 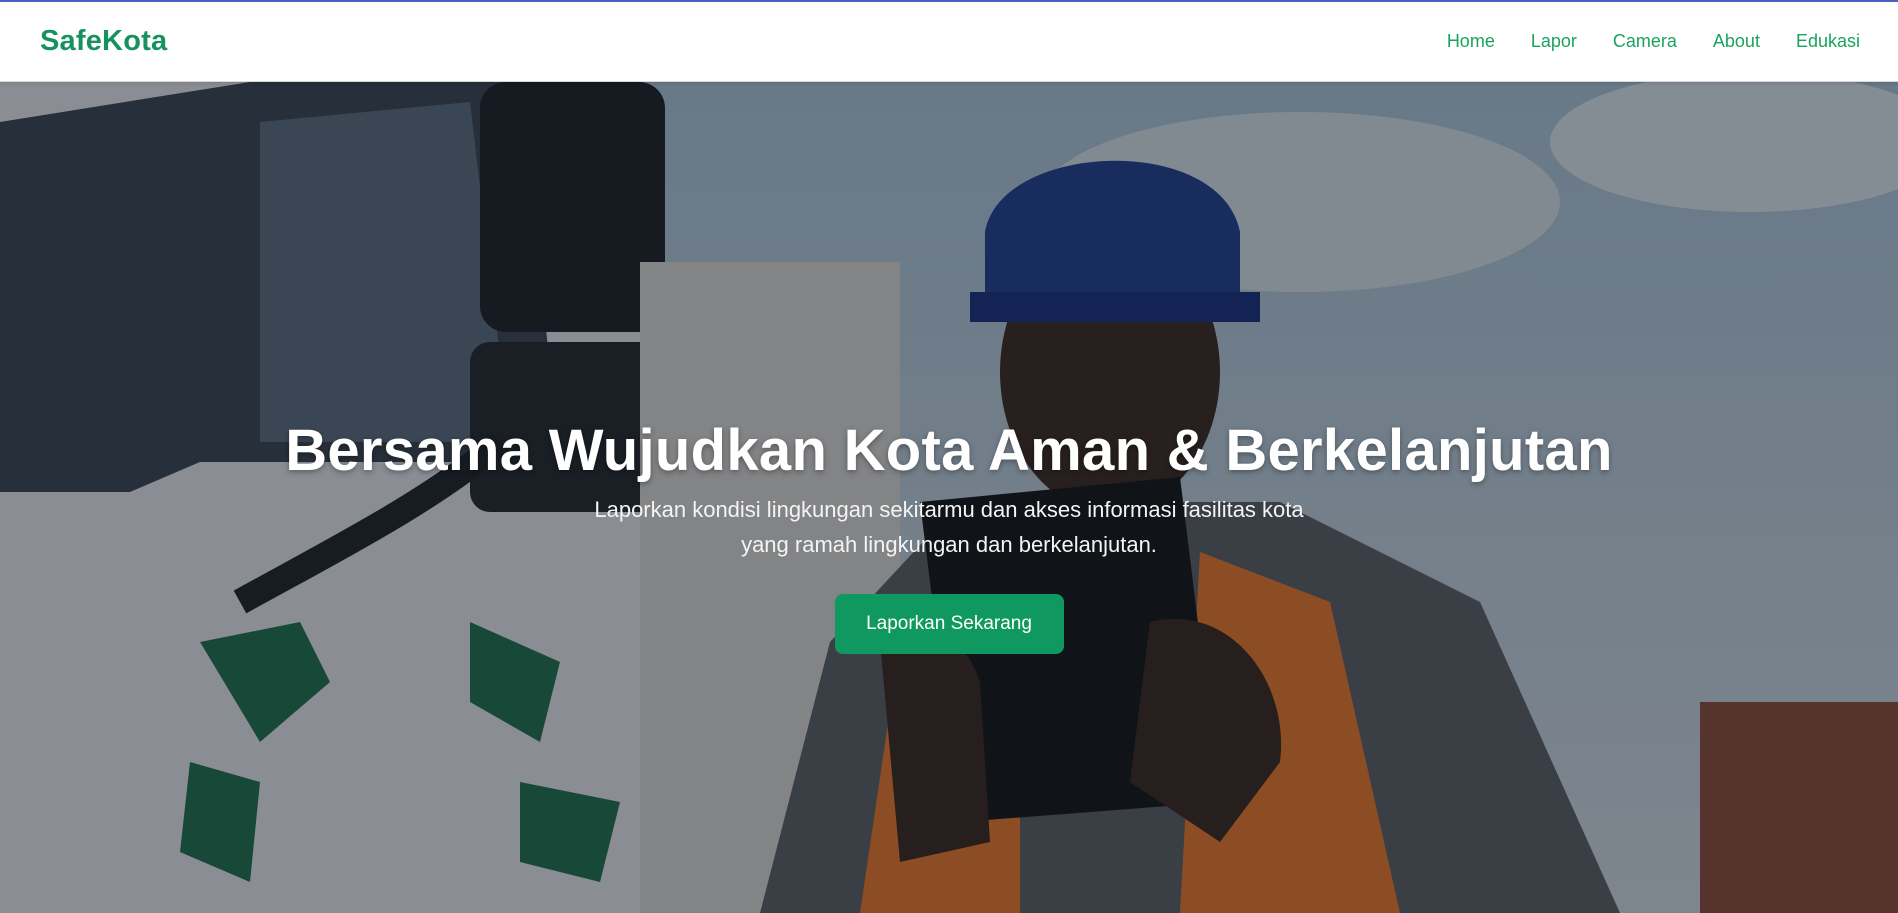 I want to click on report-now-button: Laporkan Sekarang, so click(x=949, y=624).